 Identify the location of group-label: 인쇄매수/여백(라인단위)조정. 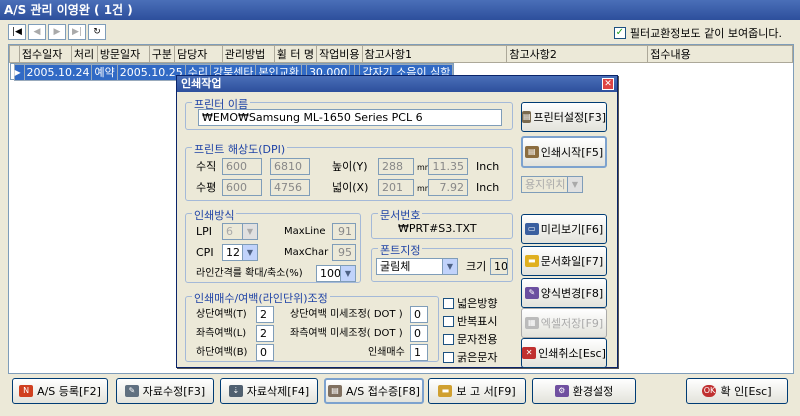
(261, 298).